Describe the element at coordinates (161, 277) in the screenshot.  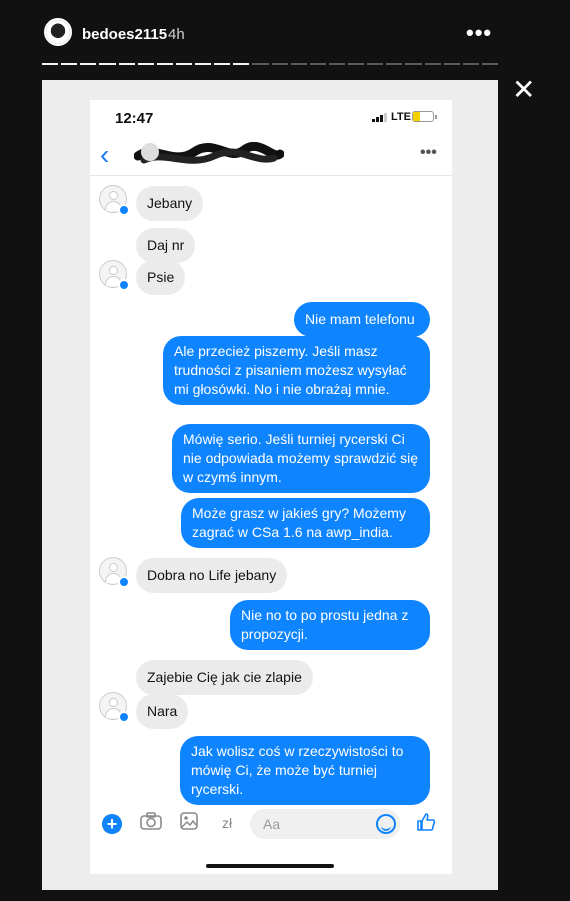
I see `message-bubble: Psie` at that location.